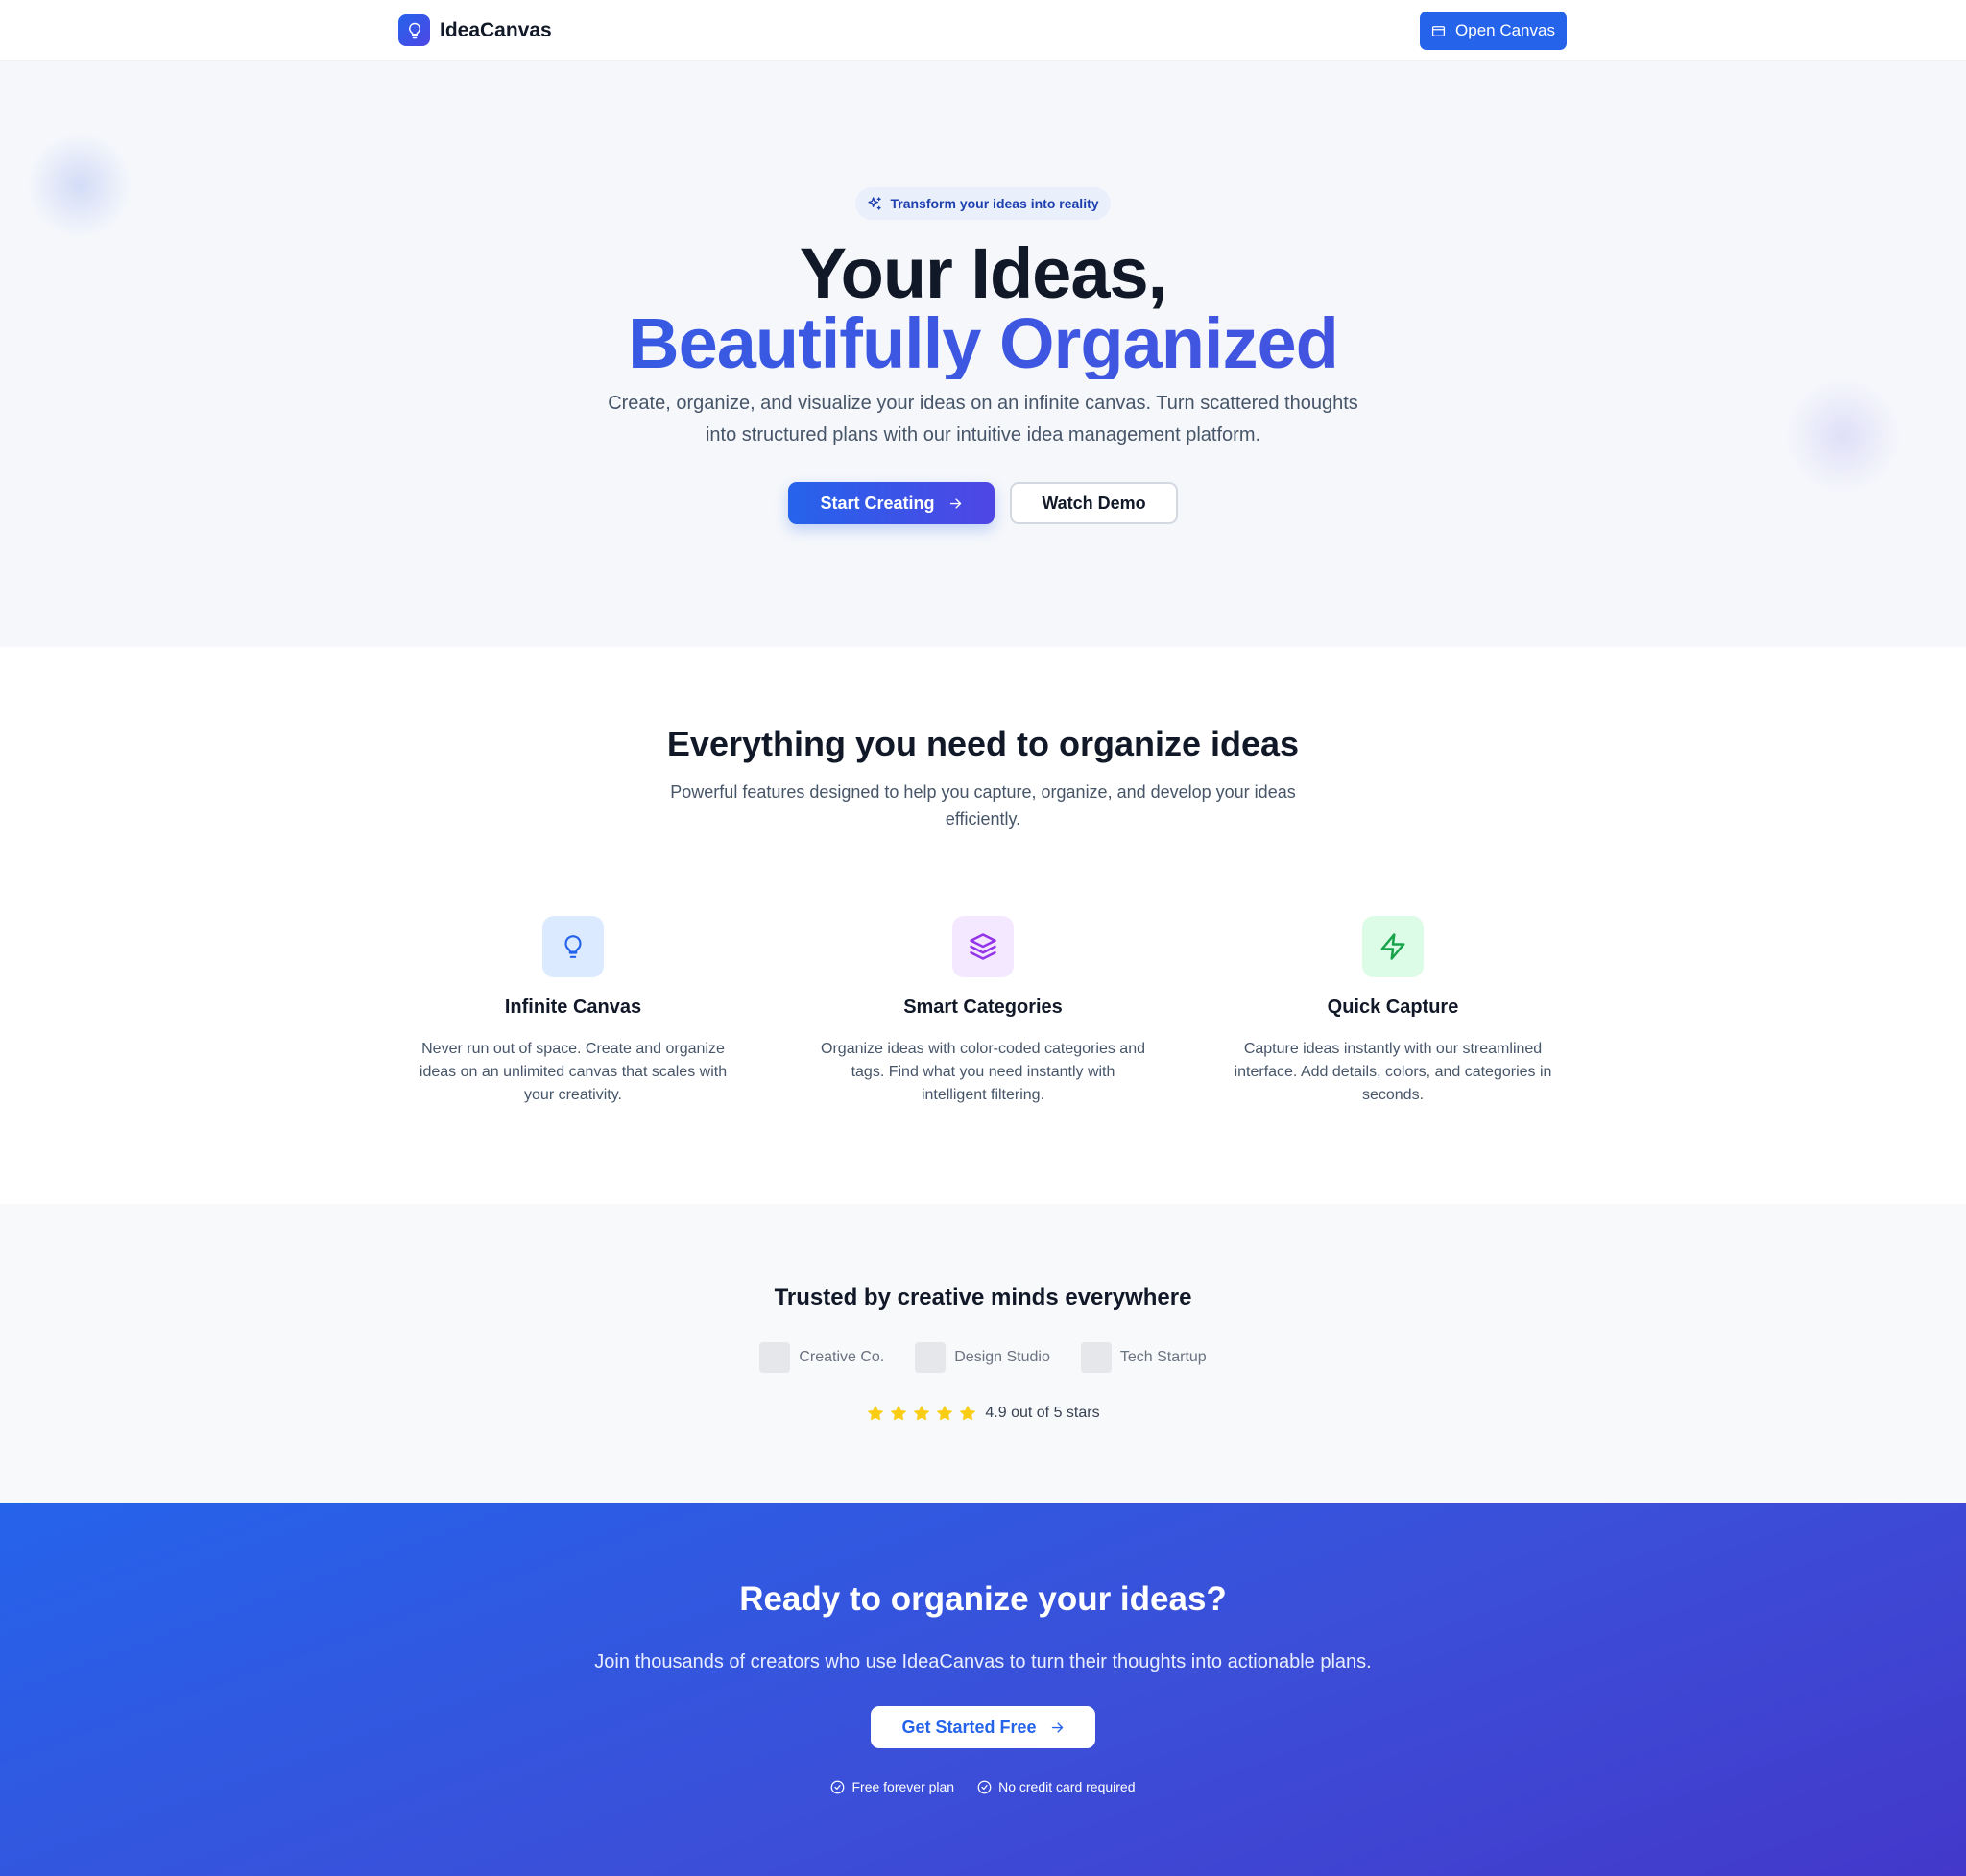 The width and height of the screenshot is (1966, 1876). I want to click on feature-title: Quick Capture, so click(1393, 1007).